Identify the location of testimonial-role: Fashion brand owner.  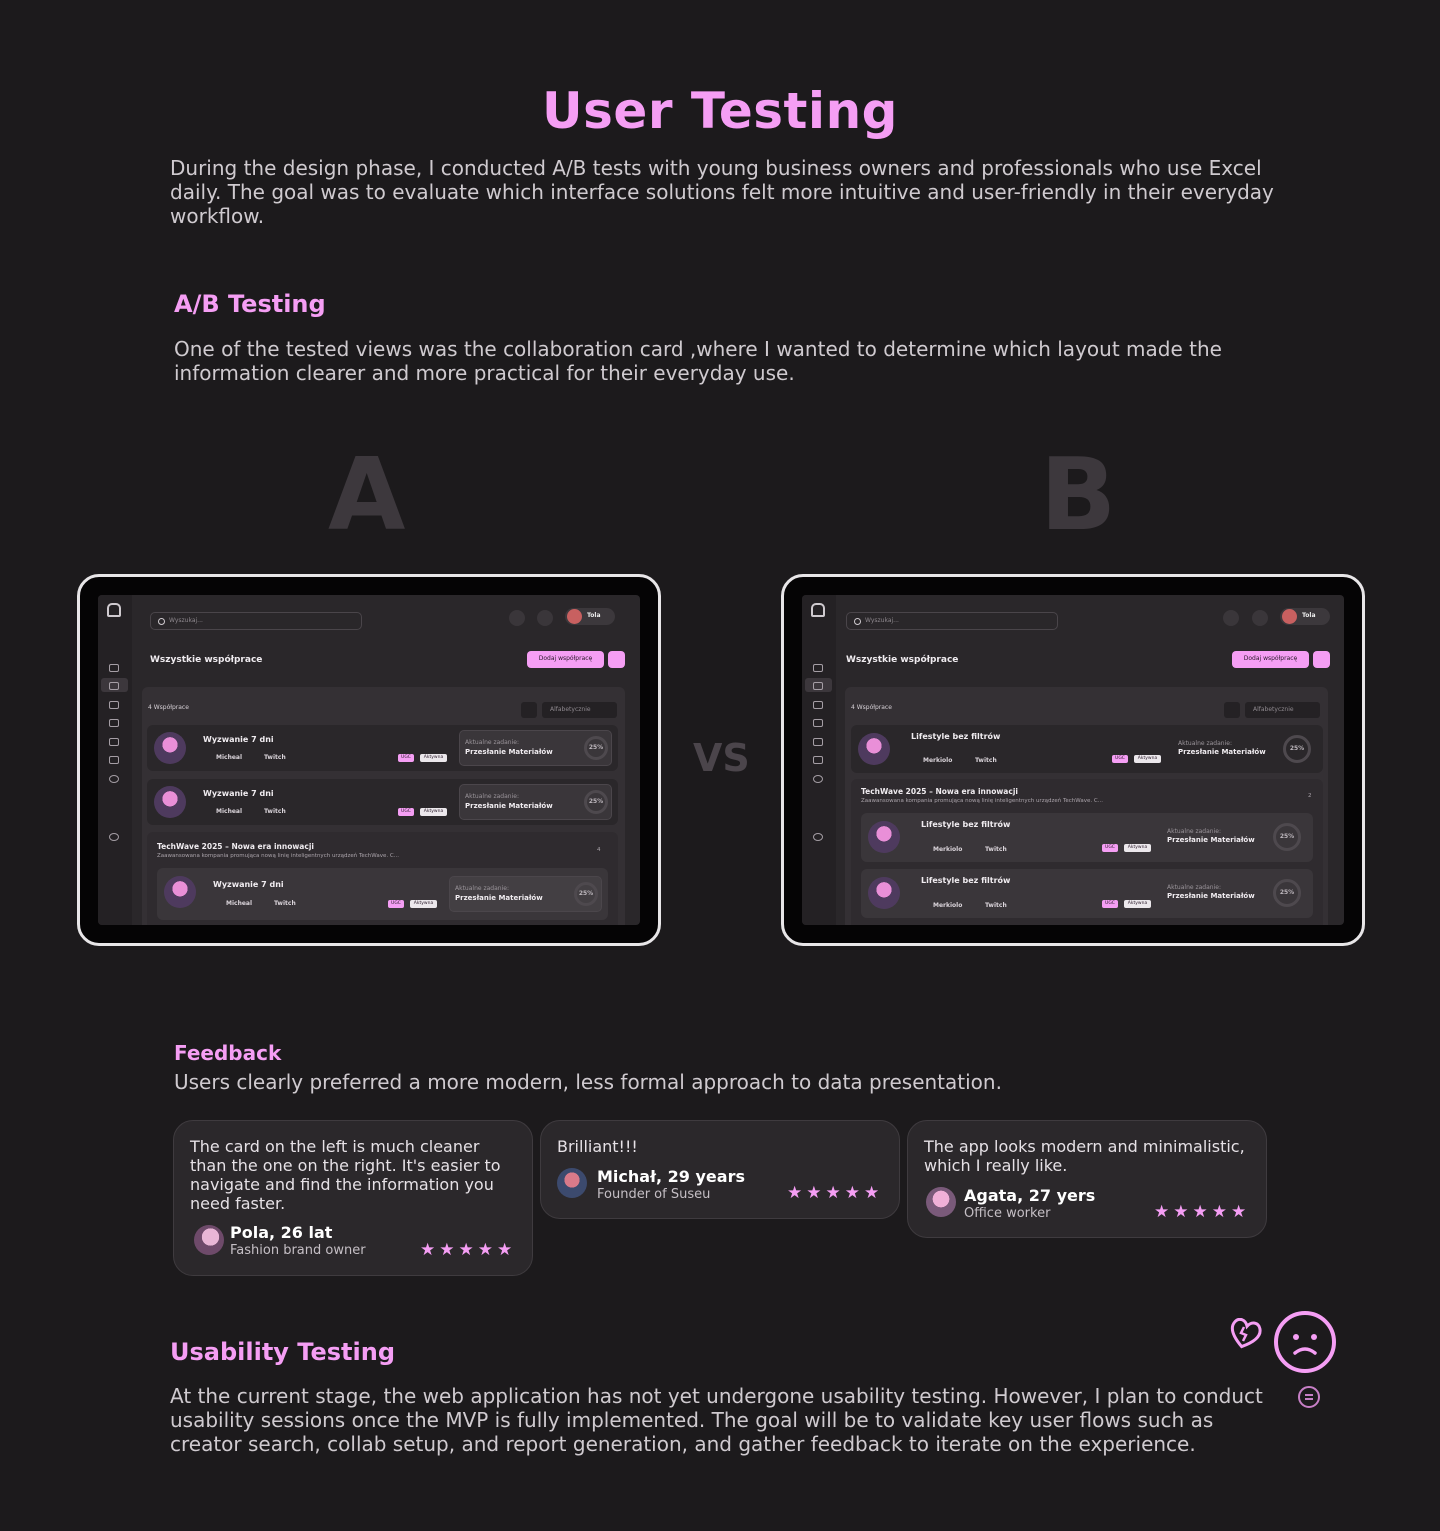
(298, 1250).